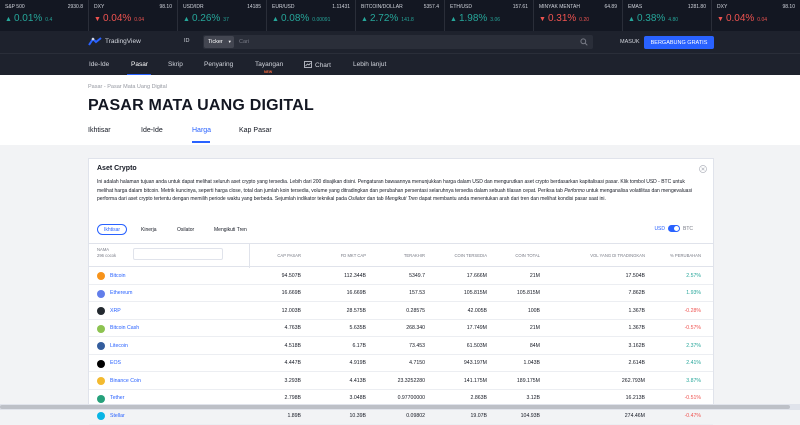 This screenshot has width=800, height=425. I want to click on ticker-change-abs: 3.06, so click(495, 20).